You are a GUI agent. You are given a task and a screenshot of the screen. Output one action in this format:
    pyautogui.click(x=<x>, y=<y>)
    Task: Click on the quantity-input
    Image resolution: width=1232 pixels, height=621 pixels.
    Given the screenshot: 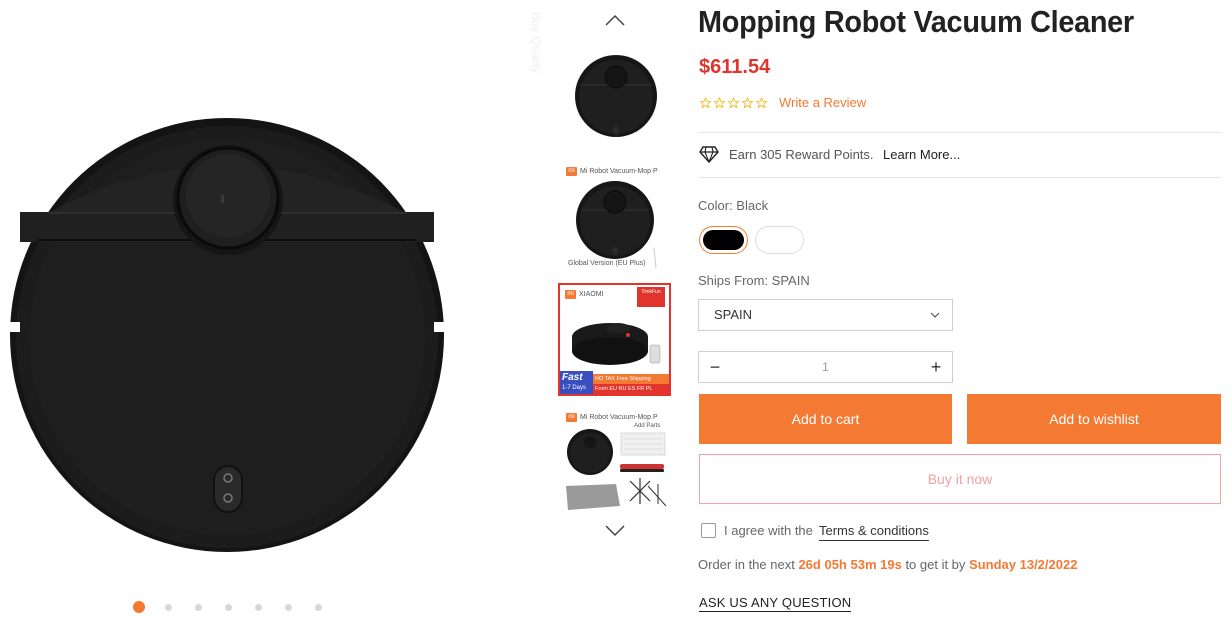 What is the action you would take?
    pyautogui.click(x=825, y=367)
    